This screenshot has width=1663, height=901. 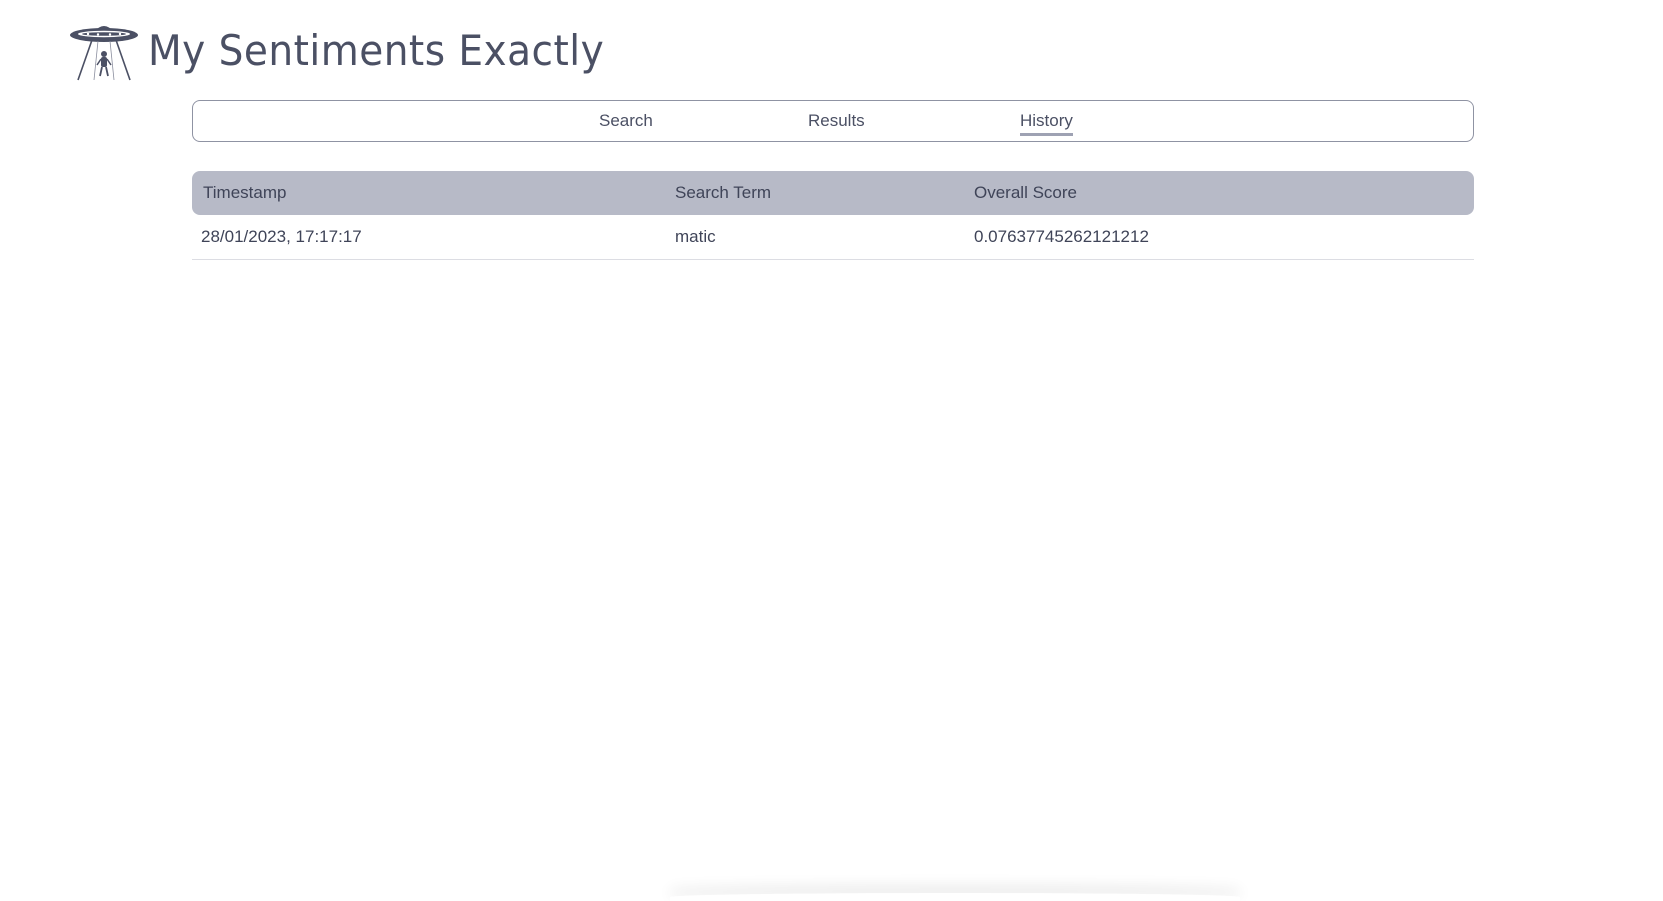 I want to click on column-header-timestamp: Timestamp, so click(x=244, y=193).